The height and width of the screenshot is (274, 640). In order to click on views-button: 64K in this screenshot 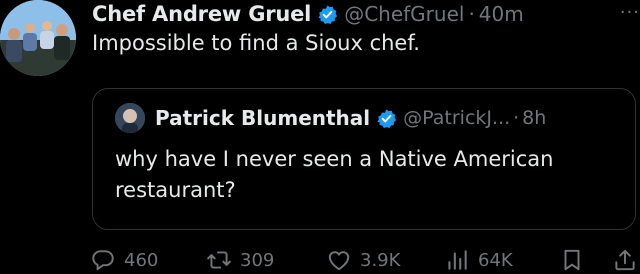, I will do `click(478, 260)`.